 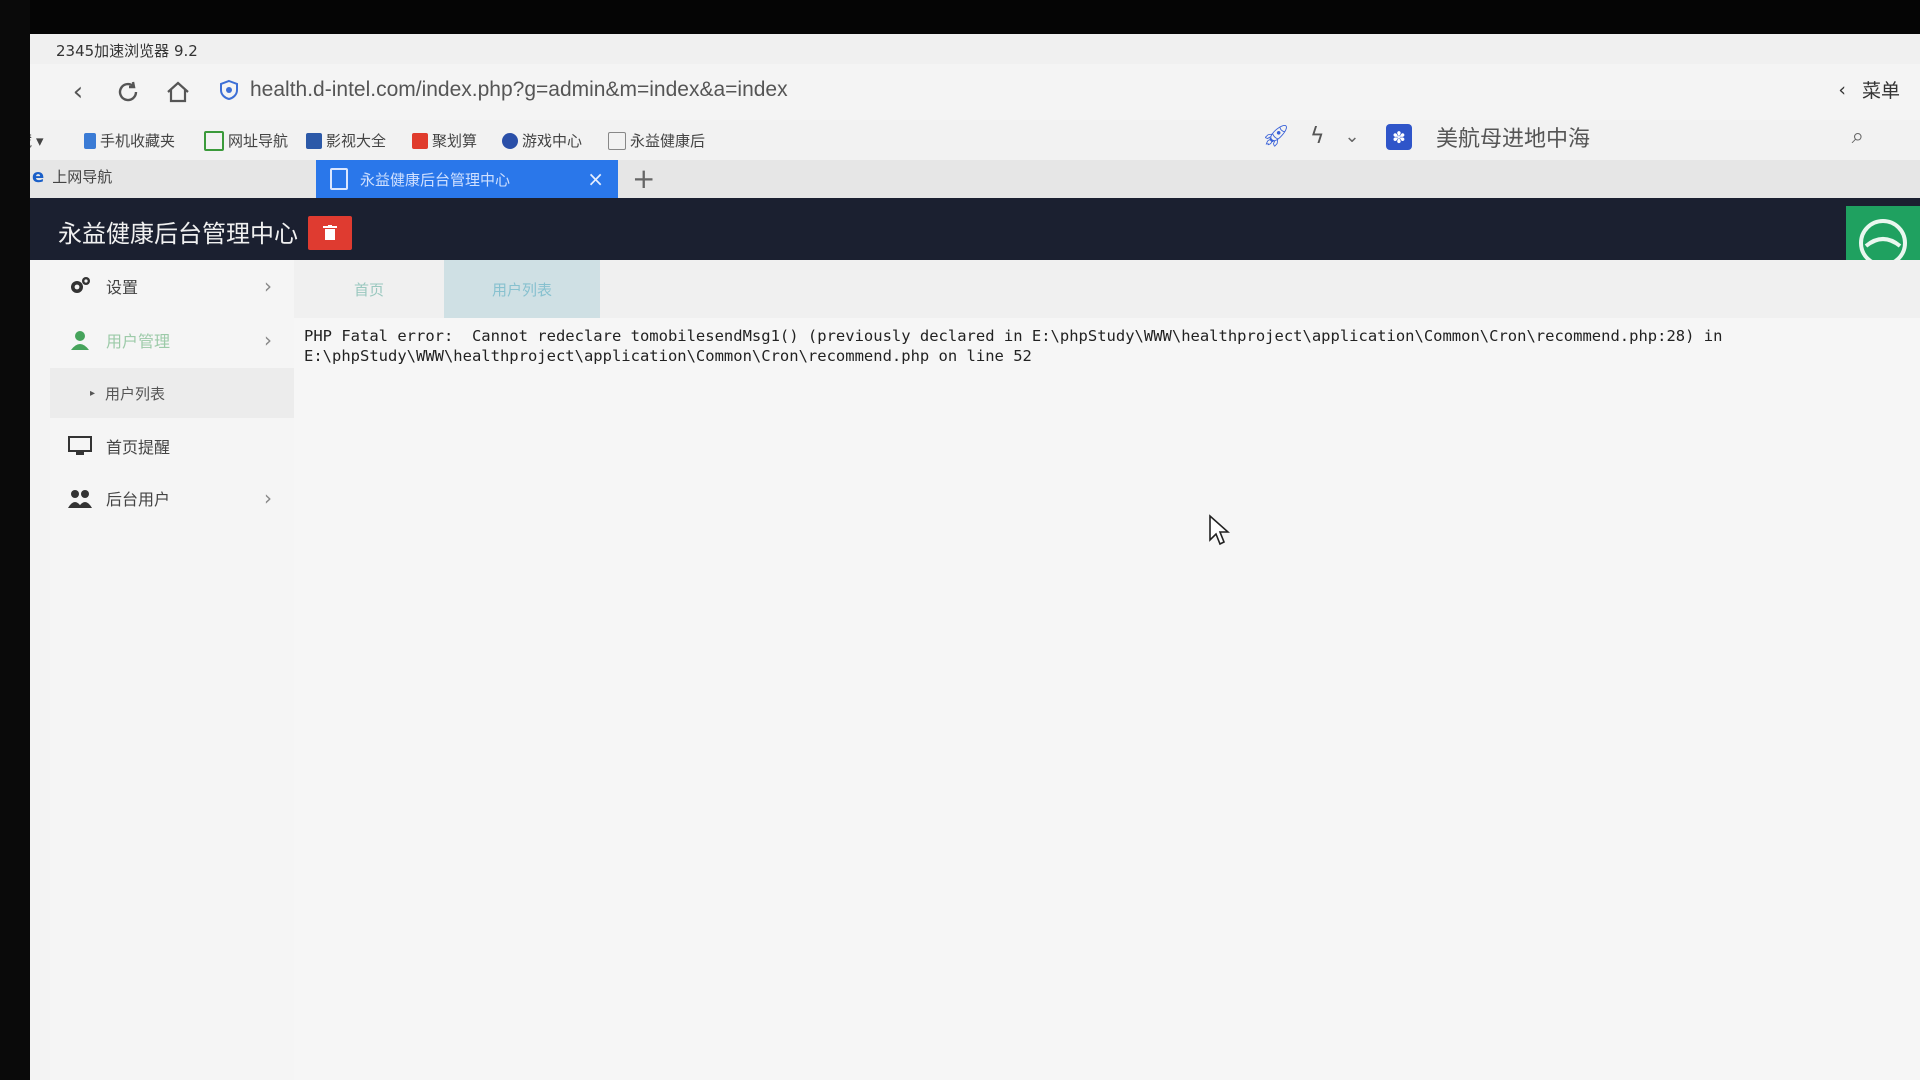 What do you see at coordinates (1858, 136) in the screenshot?
I see `search-icon: ⌕` at bounding box center [1858, 136].